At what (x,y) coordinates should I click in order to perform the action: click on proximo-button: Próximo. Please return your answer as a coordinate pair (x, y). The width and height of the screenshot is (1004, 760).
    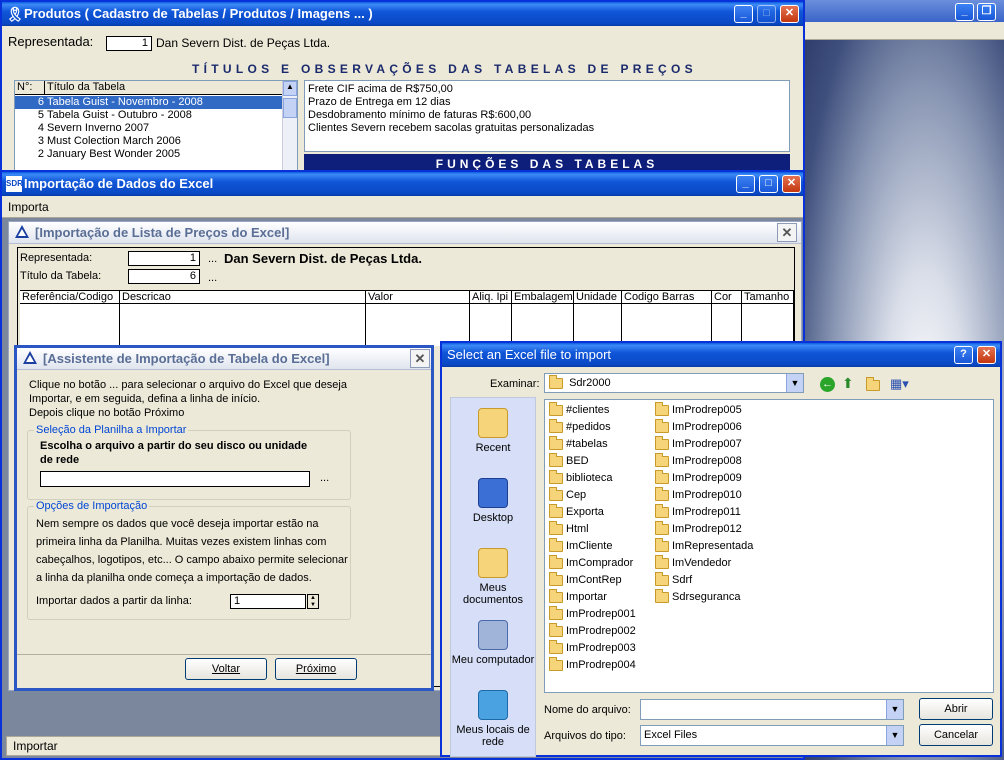
    Looking at the image, I should click on (316, 669).